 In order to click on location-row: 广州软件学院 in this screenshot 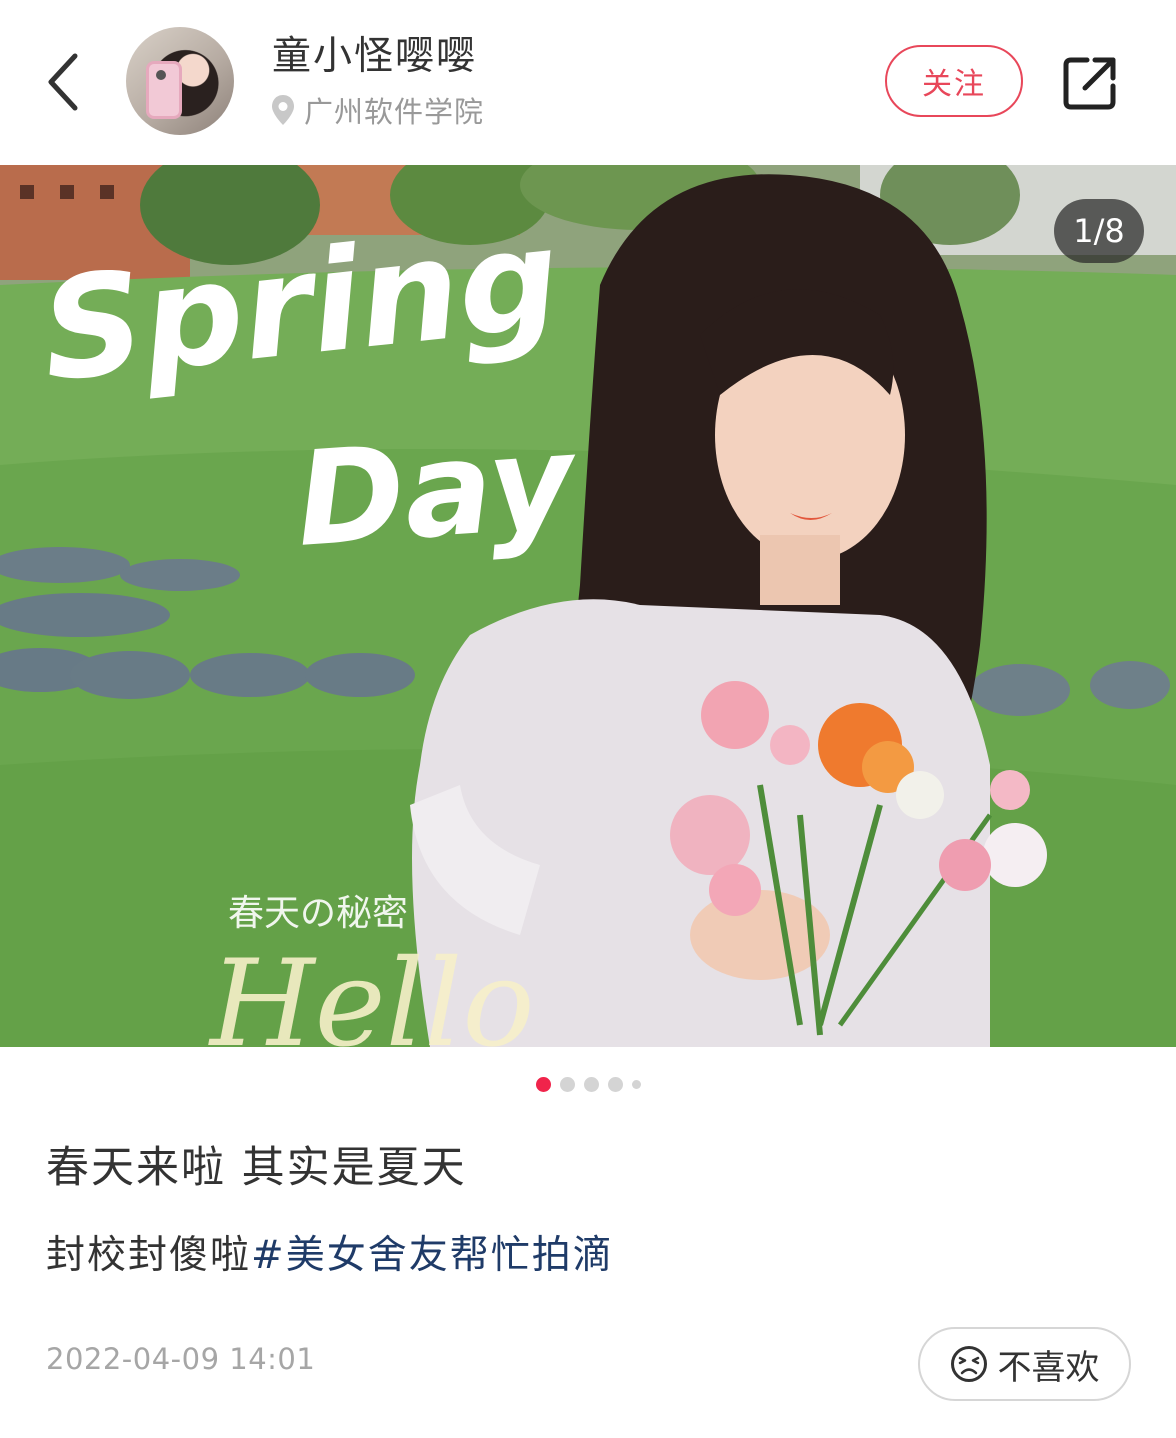, I will do `click(377, 110)`.